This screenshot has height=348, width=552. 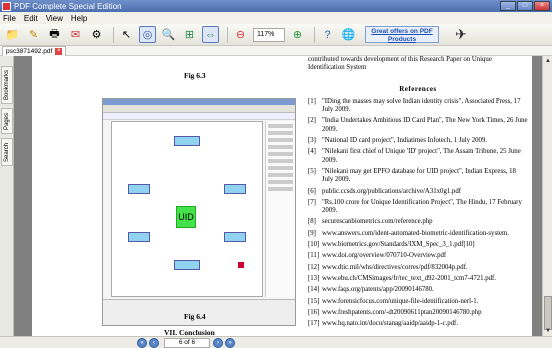 I want to click on fit-page-icon: ⊞, so click(x=189, y=34).